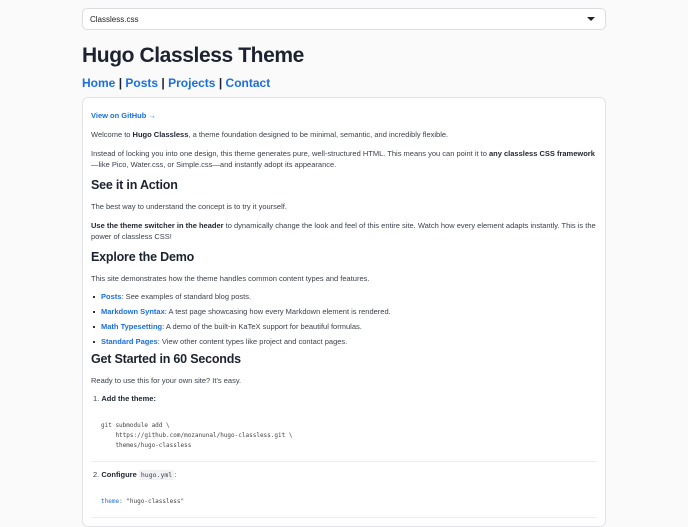 The height and width of the screenshot is (527, 688). I want to click on heading-see-it-in-action: See it in Action, so click(134, 185).